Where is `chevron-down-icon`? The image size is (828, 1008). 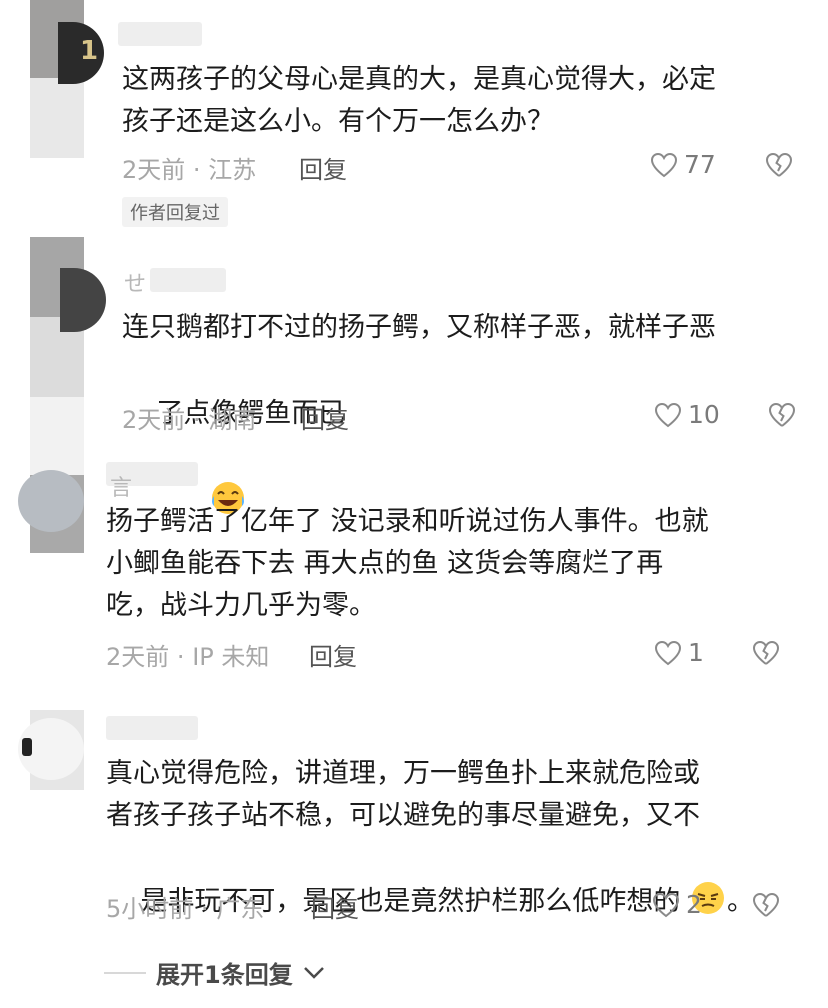 chevron-down-icon is located at coordinates (313, 972).